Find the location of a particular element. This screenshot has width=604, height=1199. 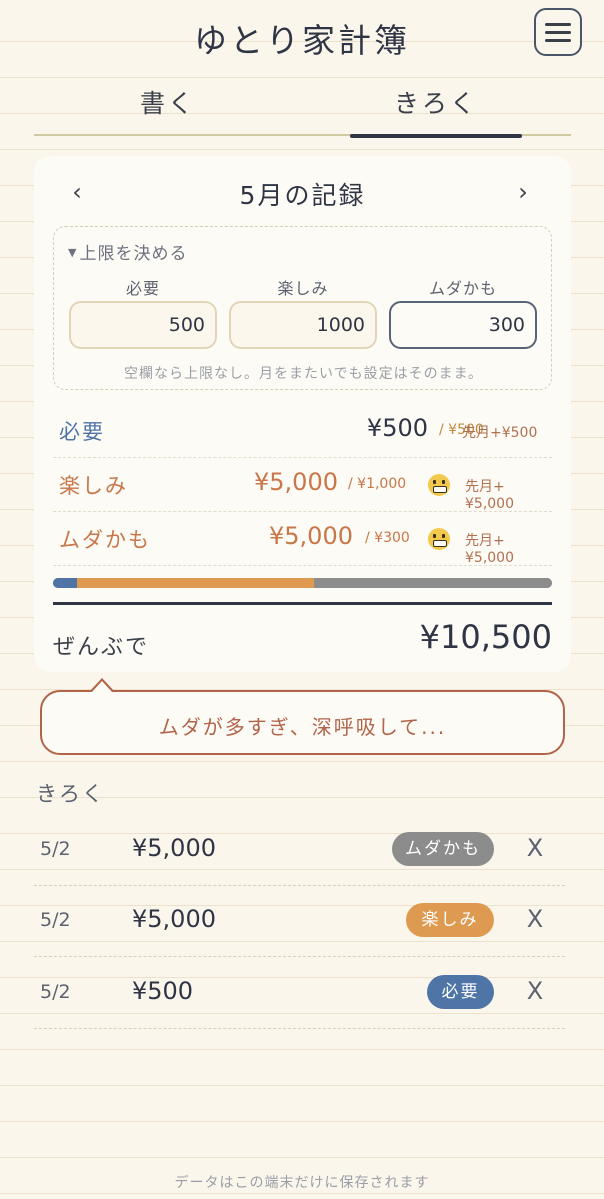

tab-write: 書く is located at coordinates (168, 110).